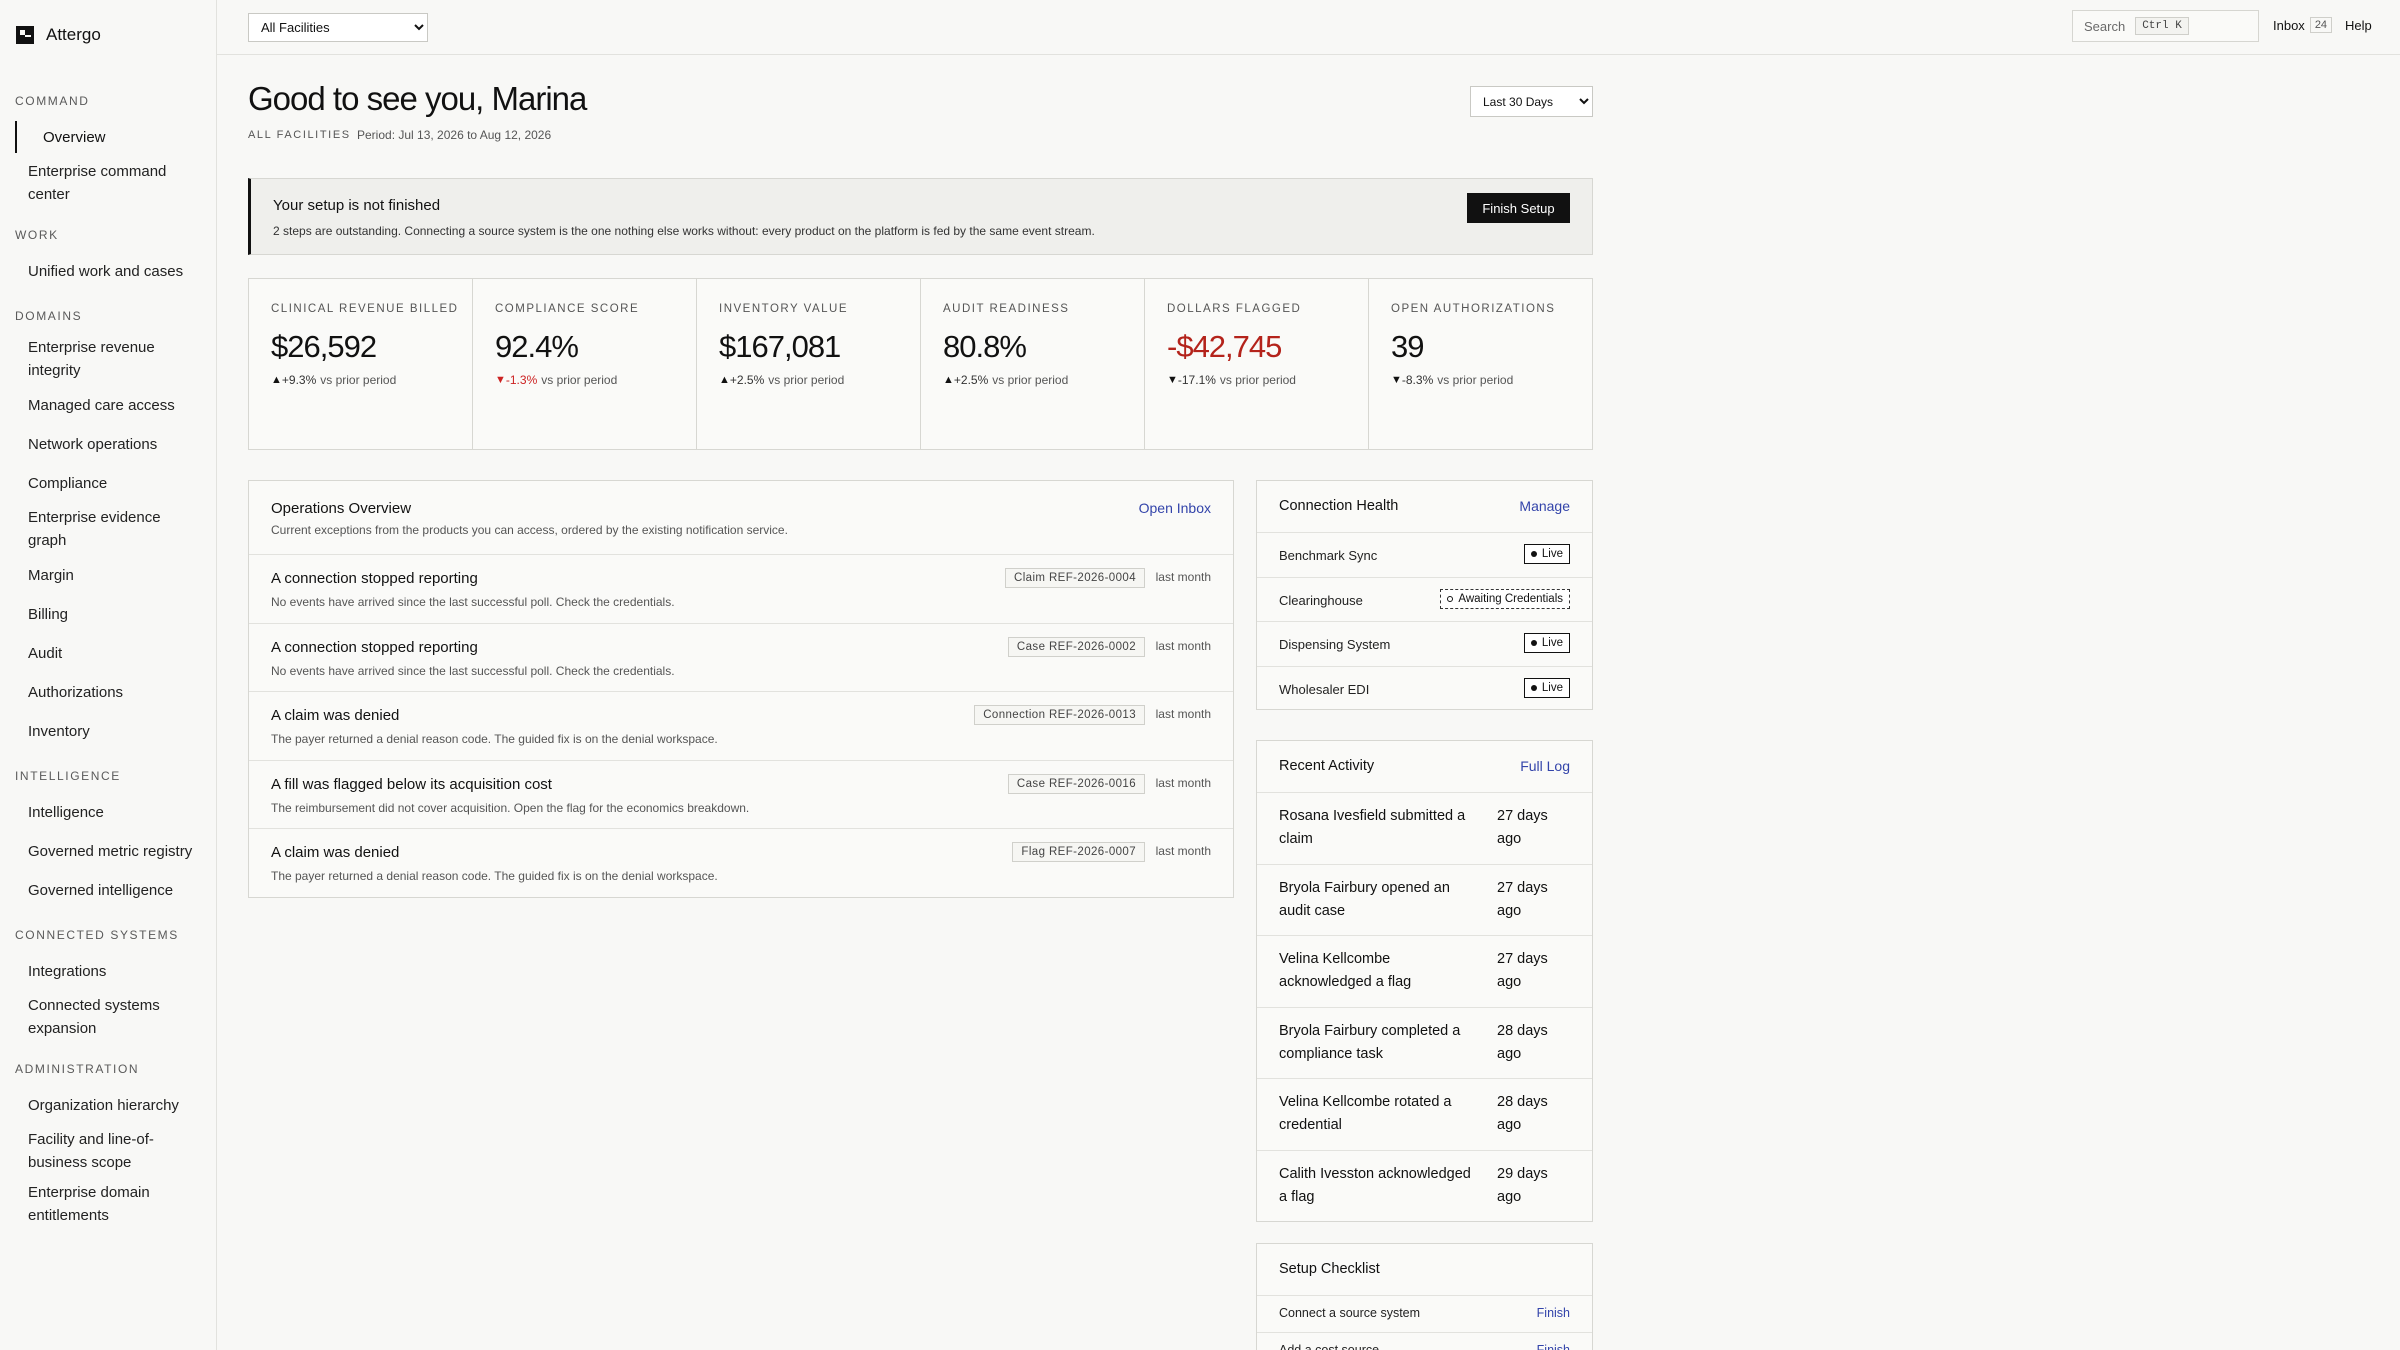  Describe the element at coordinates (374, 647) in the screenshot. I see `operations-row-title: A connection stopped reporting` at that location.